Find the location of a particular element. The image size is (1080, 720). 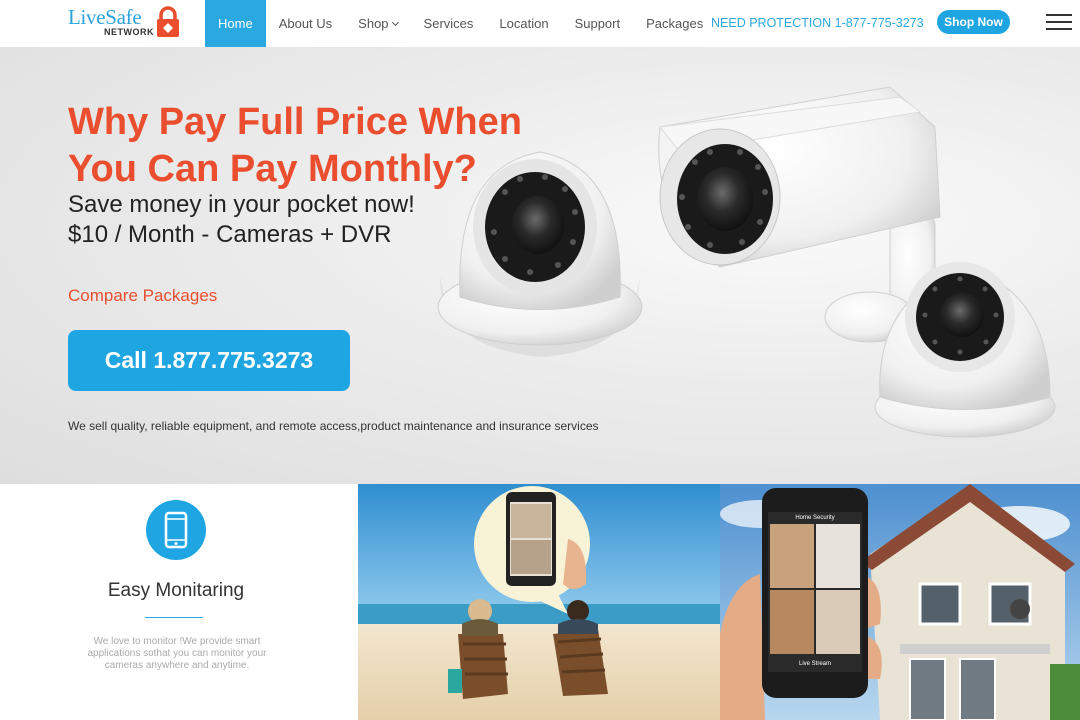

padlock-icon is located at coordinates (168, 21).